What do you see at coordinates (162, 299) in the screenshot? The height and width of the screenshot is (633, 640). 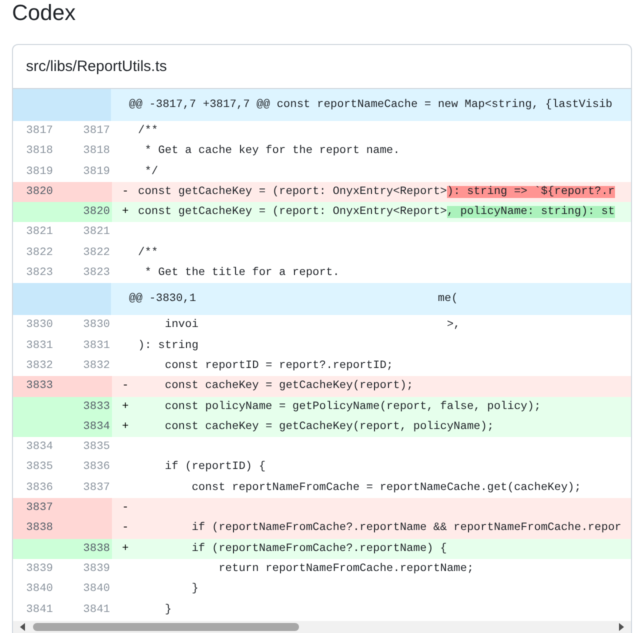 I see `hunk-header: @@ -3830,1` at bounding box center [162, 299].